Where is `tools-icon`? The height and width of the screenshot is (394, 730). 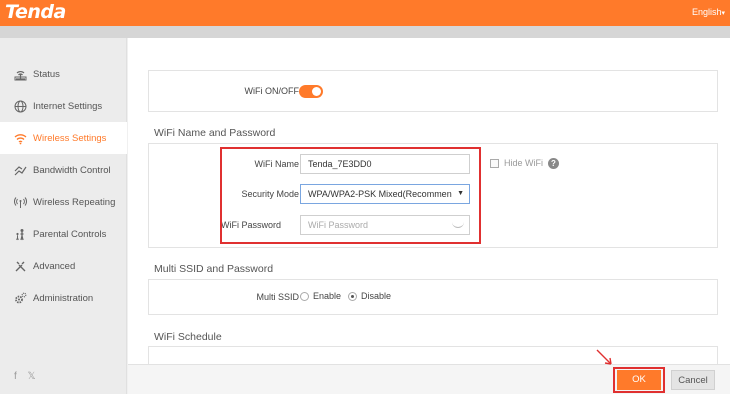 tools-icon is located at coordinates (20, 266).